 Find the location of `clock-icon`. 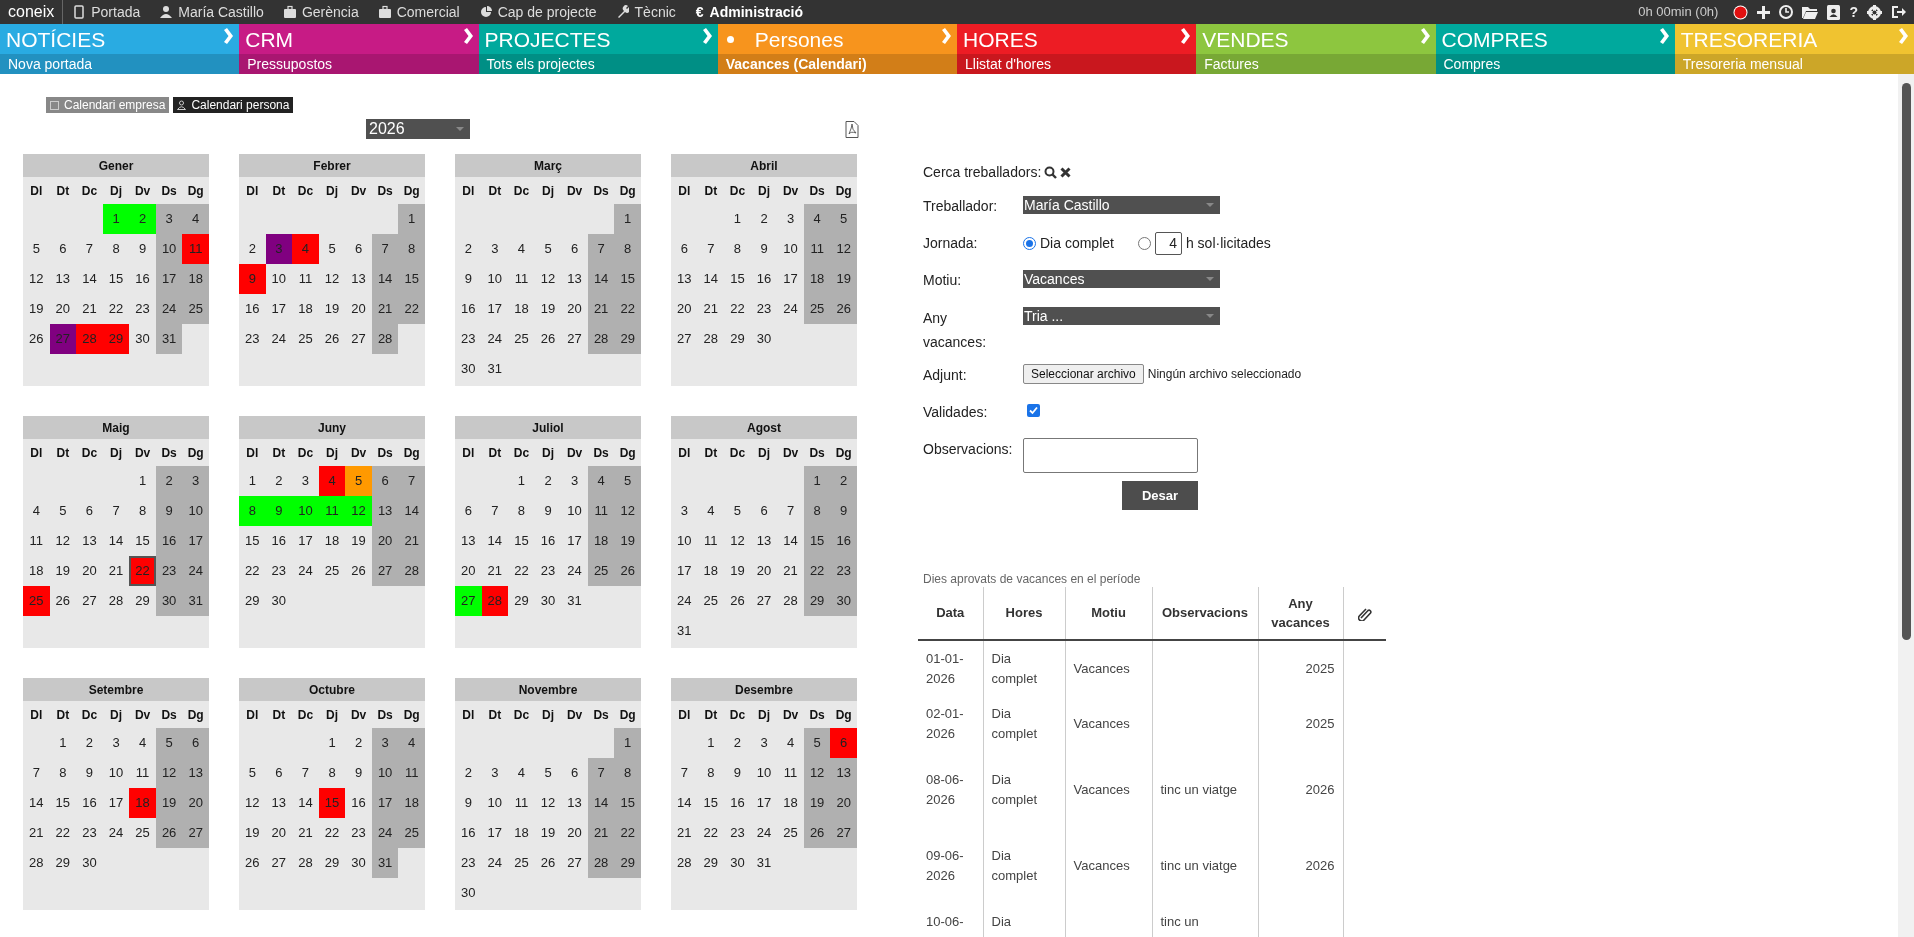

clock-icon is located at coordinates (1786, 12).